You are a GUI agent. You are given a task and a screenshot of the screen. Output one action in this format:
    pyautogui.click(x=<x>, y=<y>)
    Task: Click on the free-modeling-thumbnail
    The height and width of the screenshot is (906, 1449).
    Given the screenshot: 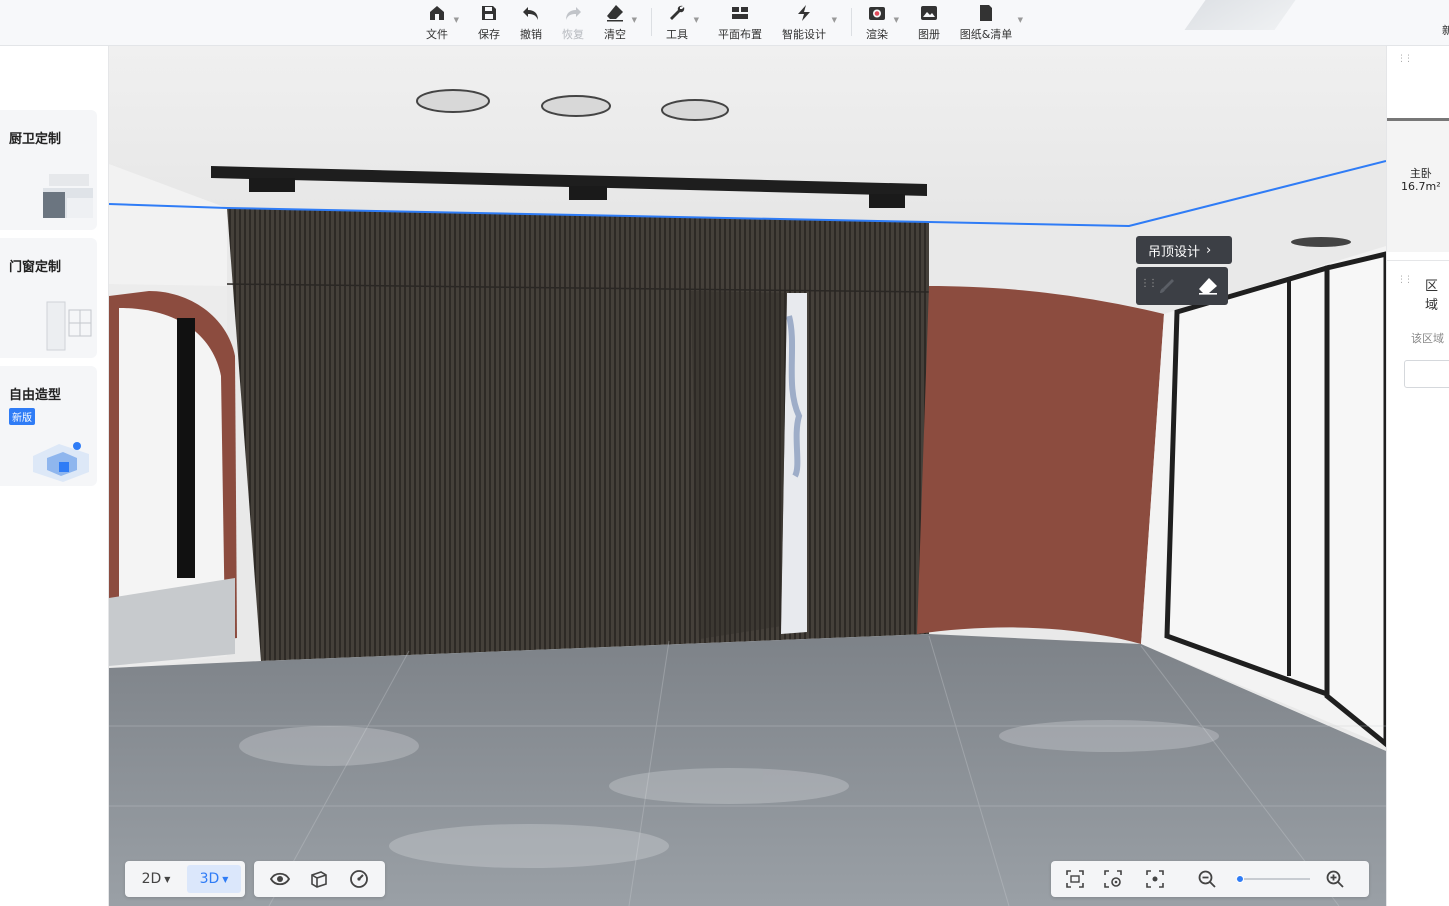 What is the action you would take?
    pyautogui.click(x=61, y=462)
    